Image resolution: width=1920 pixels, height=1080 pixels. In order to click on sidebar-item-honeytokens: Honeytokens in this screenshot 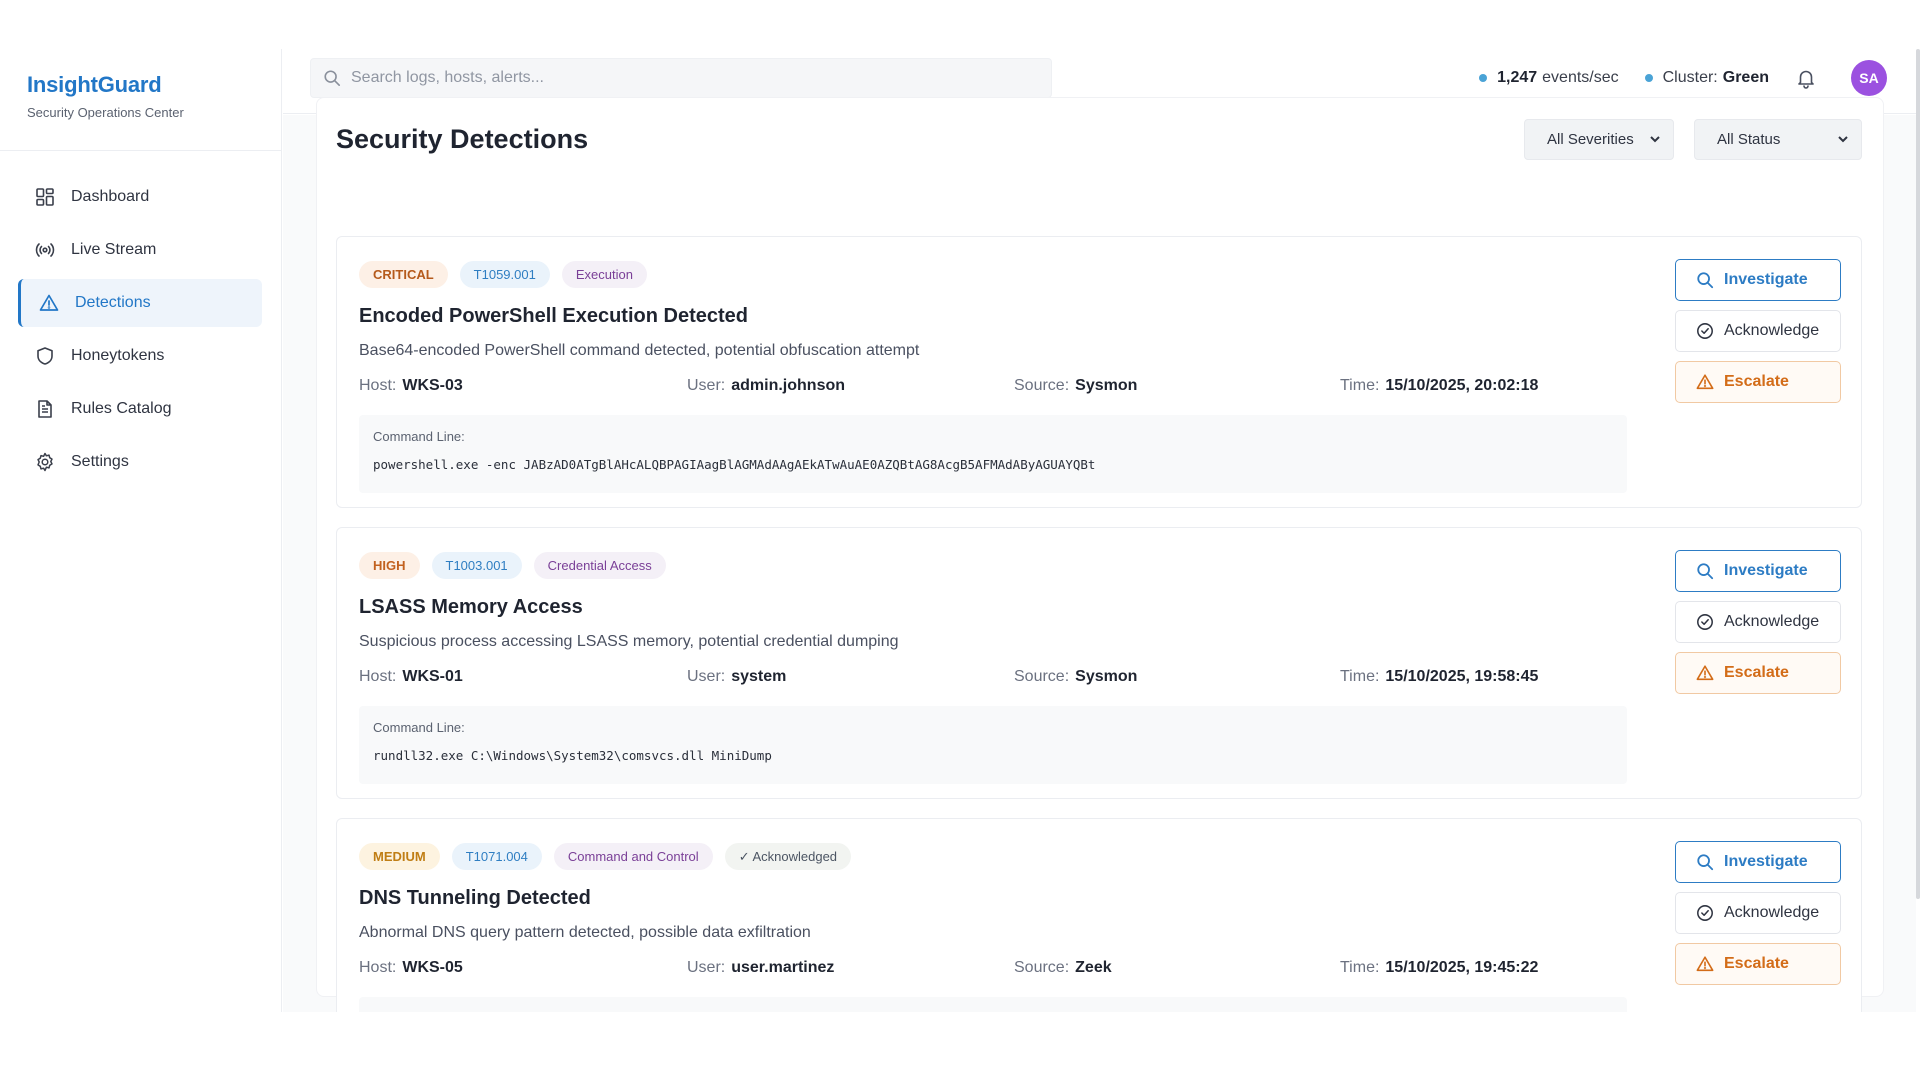, I will do `click(140, 356)`.